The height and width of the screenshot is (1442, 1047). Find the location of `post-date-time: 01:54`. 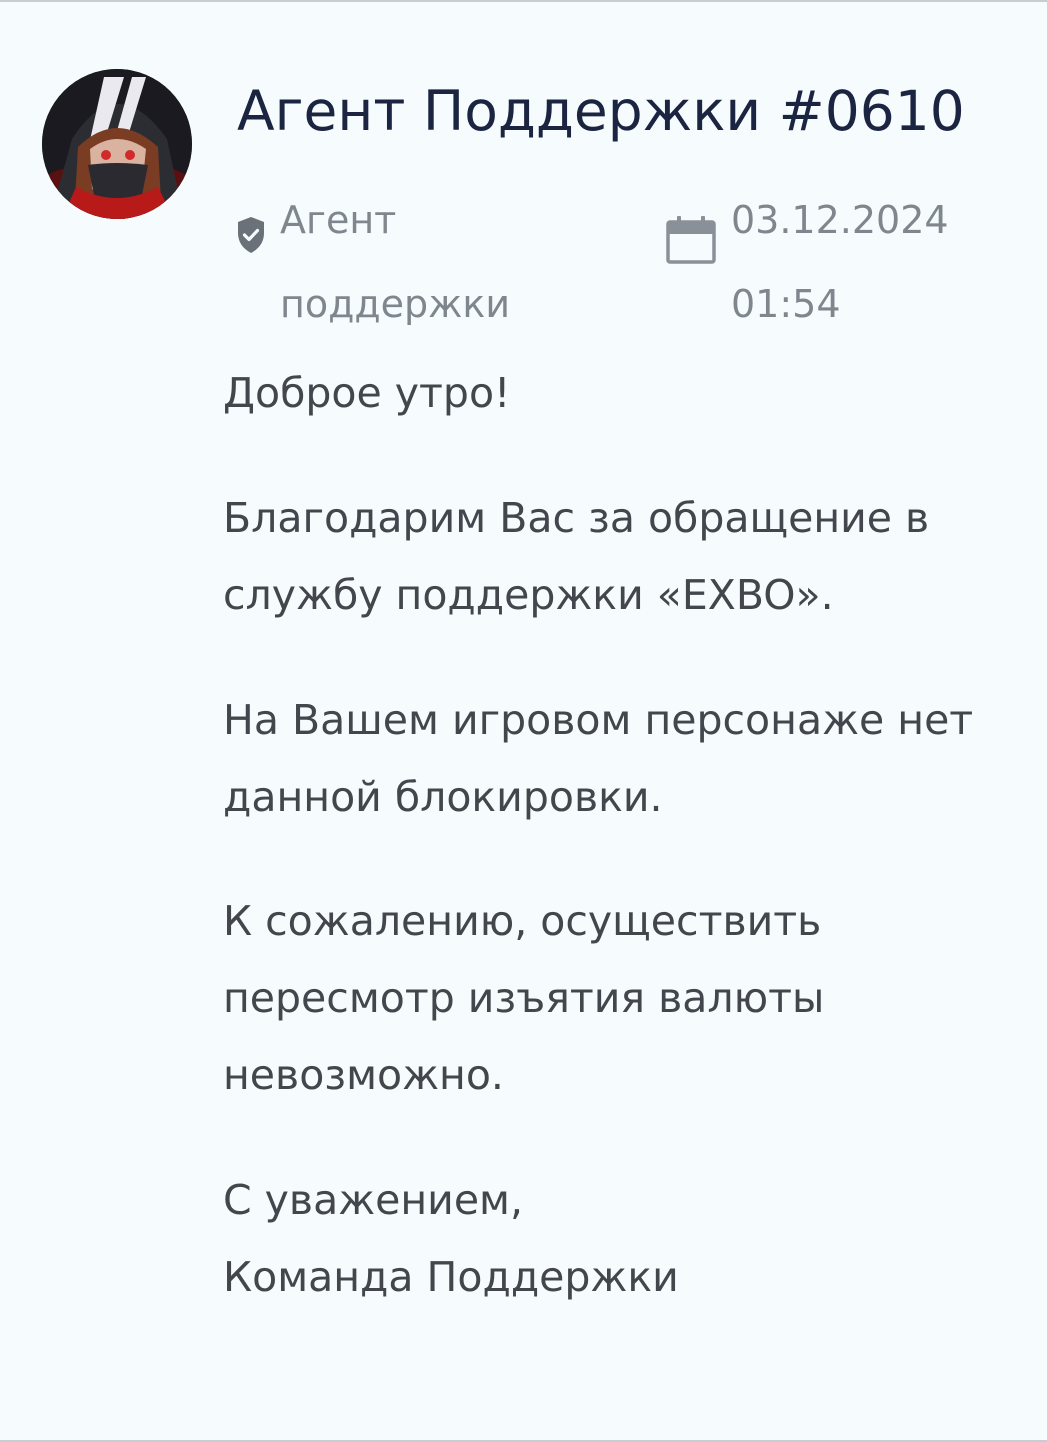

post-date-time: 01:54 is located at coordinates (786, 304).